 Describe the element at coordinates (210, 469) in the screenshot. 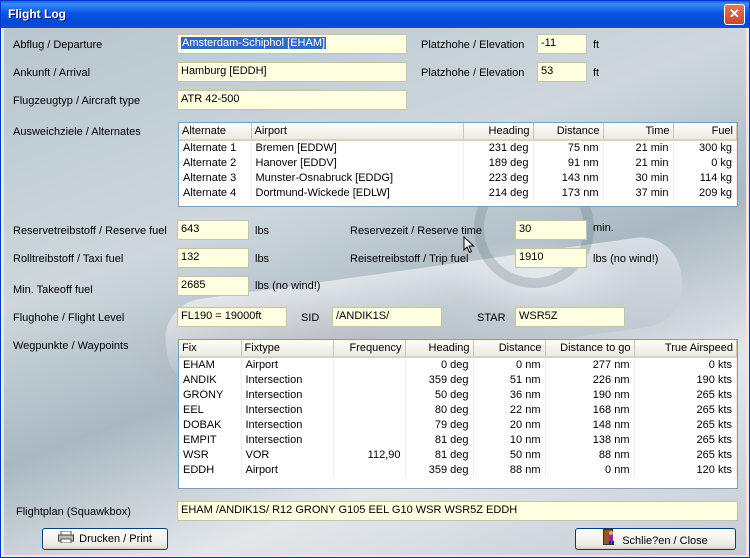

I see `wp-cell: EDDH` at that location.